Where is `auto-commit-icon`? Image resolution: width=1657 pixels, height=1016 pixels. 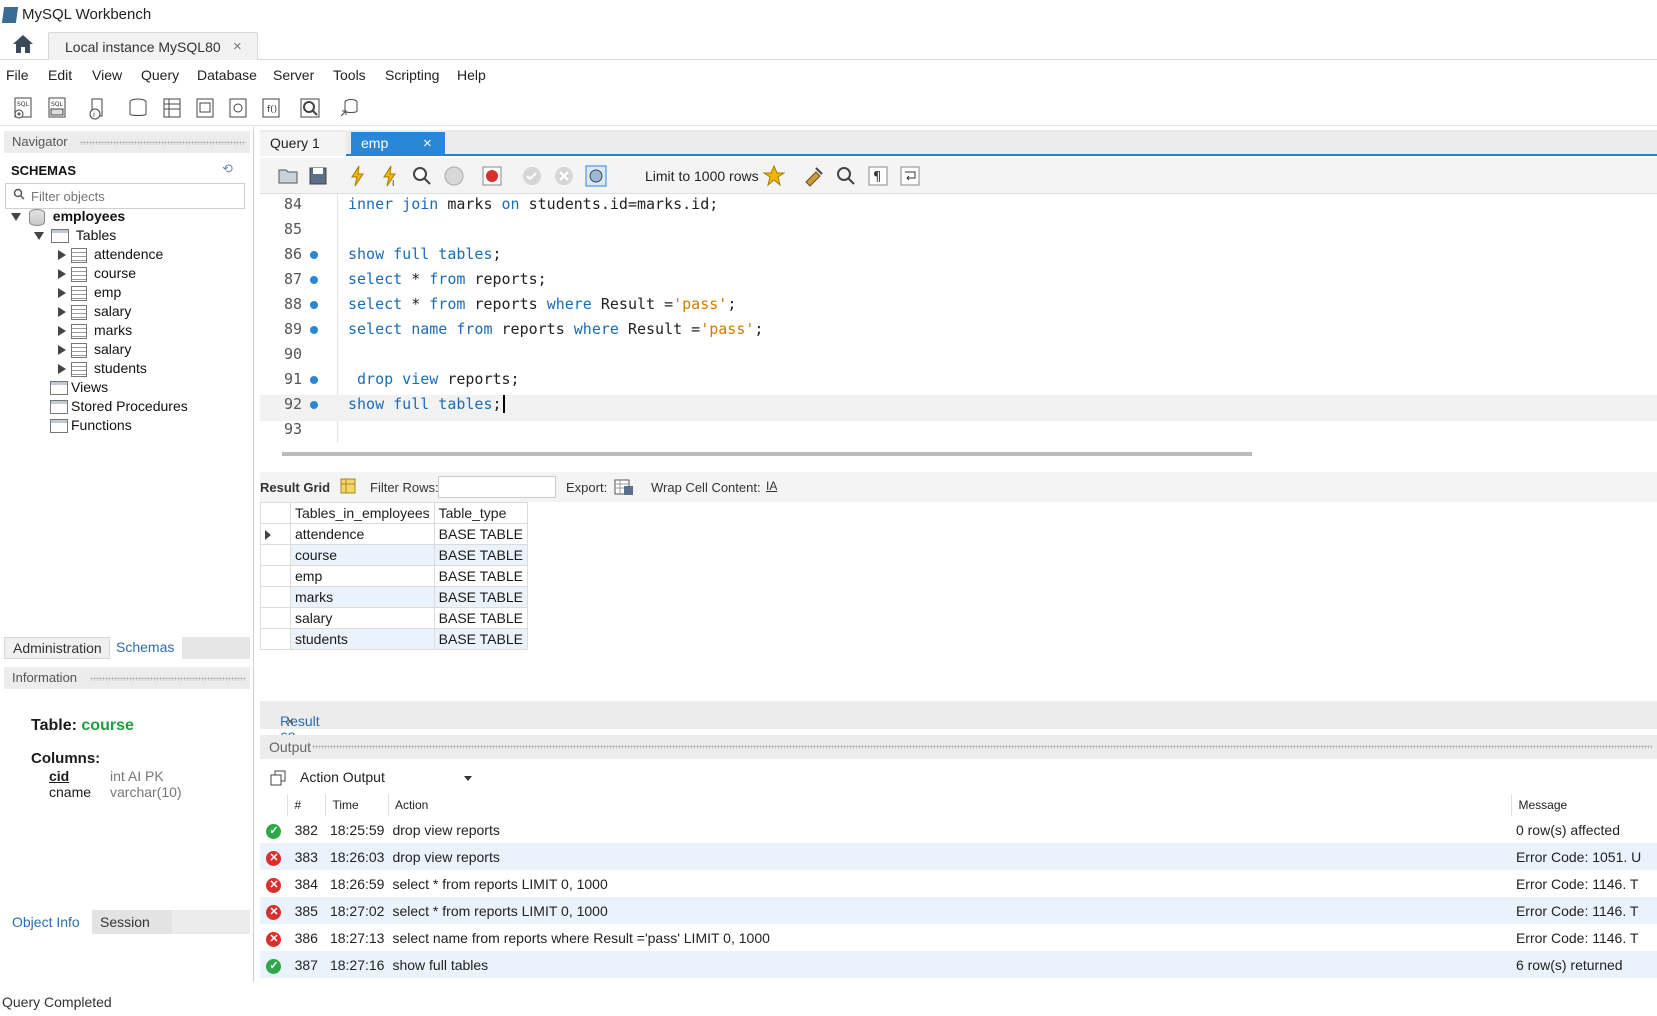 auto-commit-icon is located at coordinates (596, 176).